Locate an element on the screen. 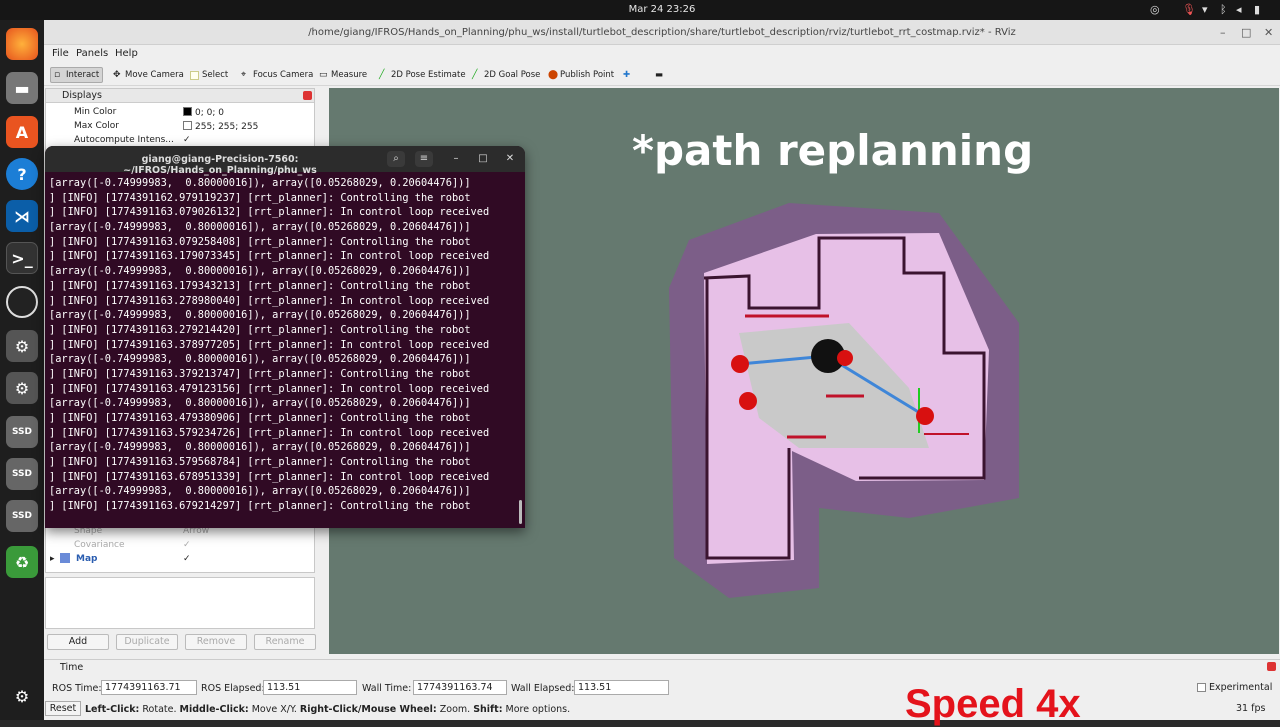 This screenshot has height=727, width=1280. menu-help: Help is located at coordinates (126, 53).